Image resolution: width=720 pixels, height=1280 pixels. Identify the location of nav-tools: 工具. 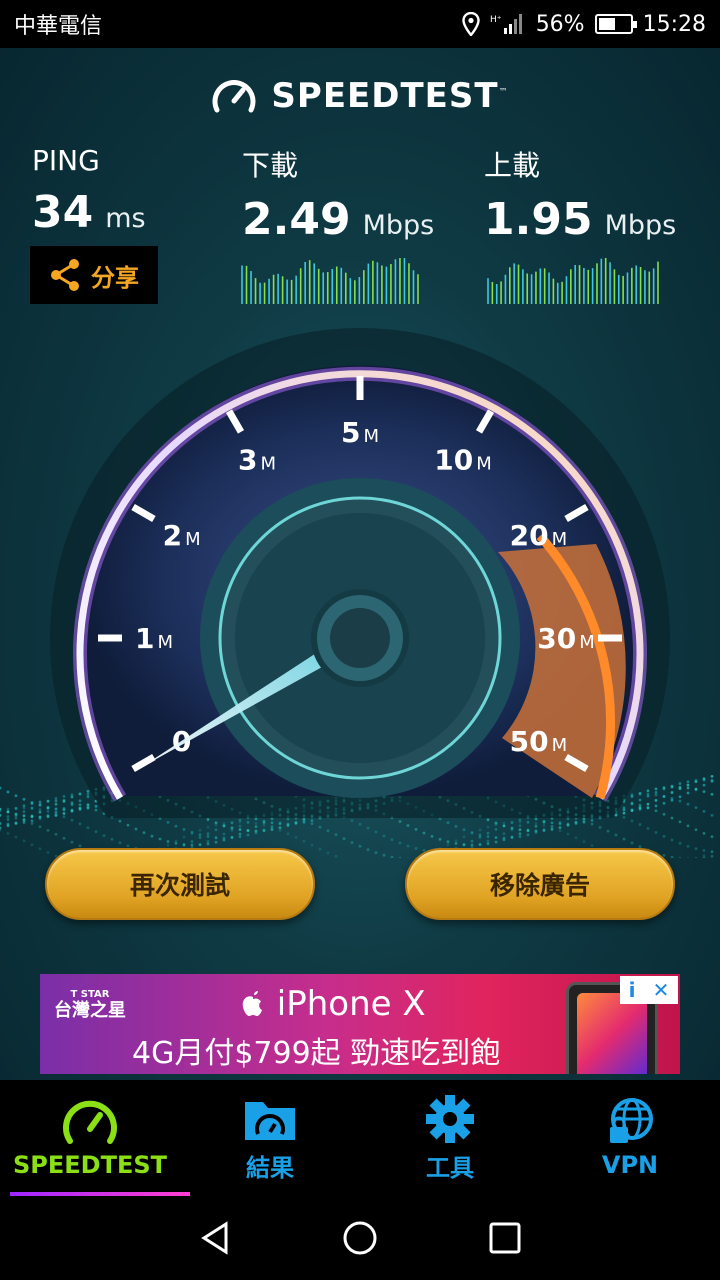
(450, 1138).